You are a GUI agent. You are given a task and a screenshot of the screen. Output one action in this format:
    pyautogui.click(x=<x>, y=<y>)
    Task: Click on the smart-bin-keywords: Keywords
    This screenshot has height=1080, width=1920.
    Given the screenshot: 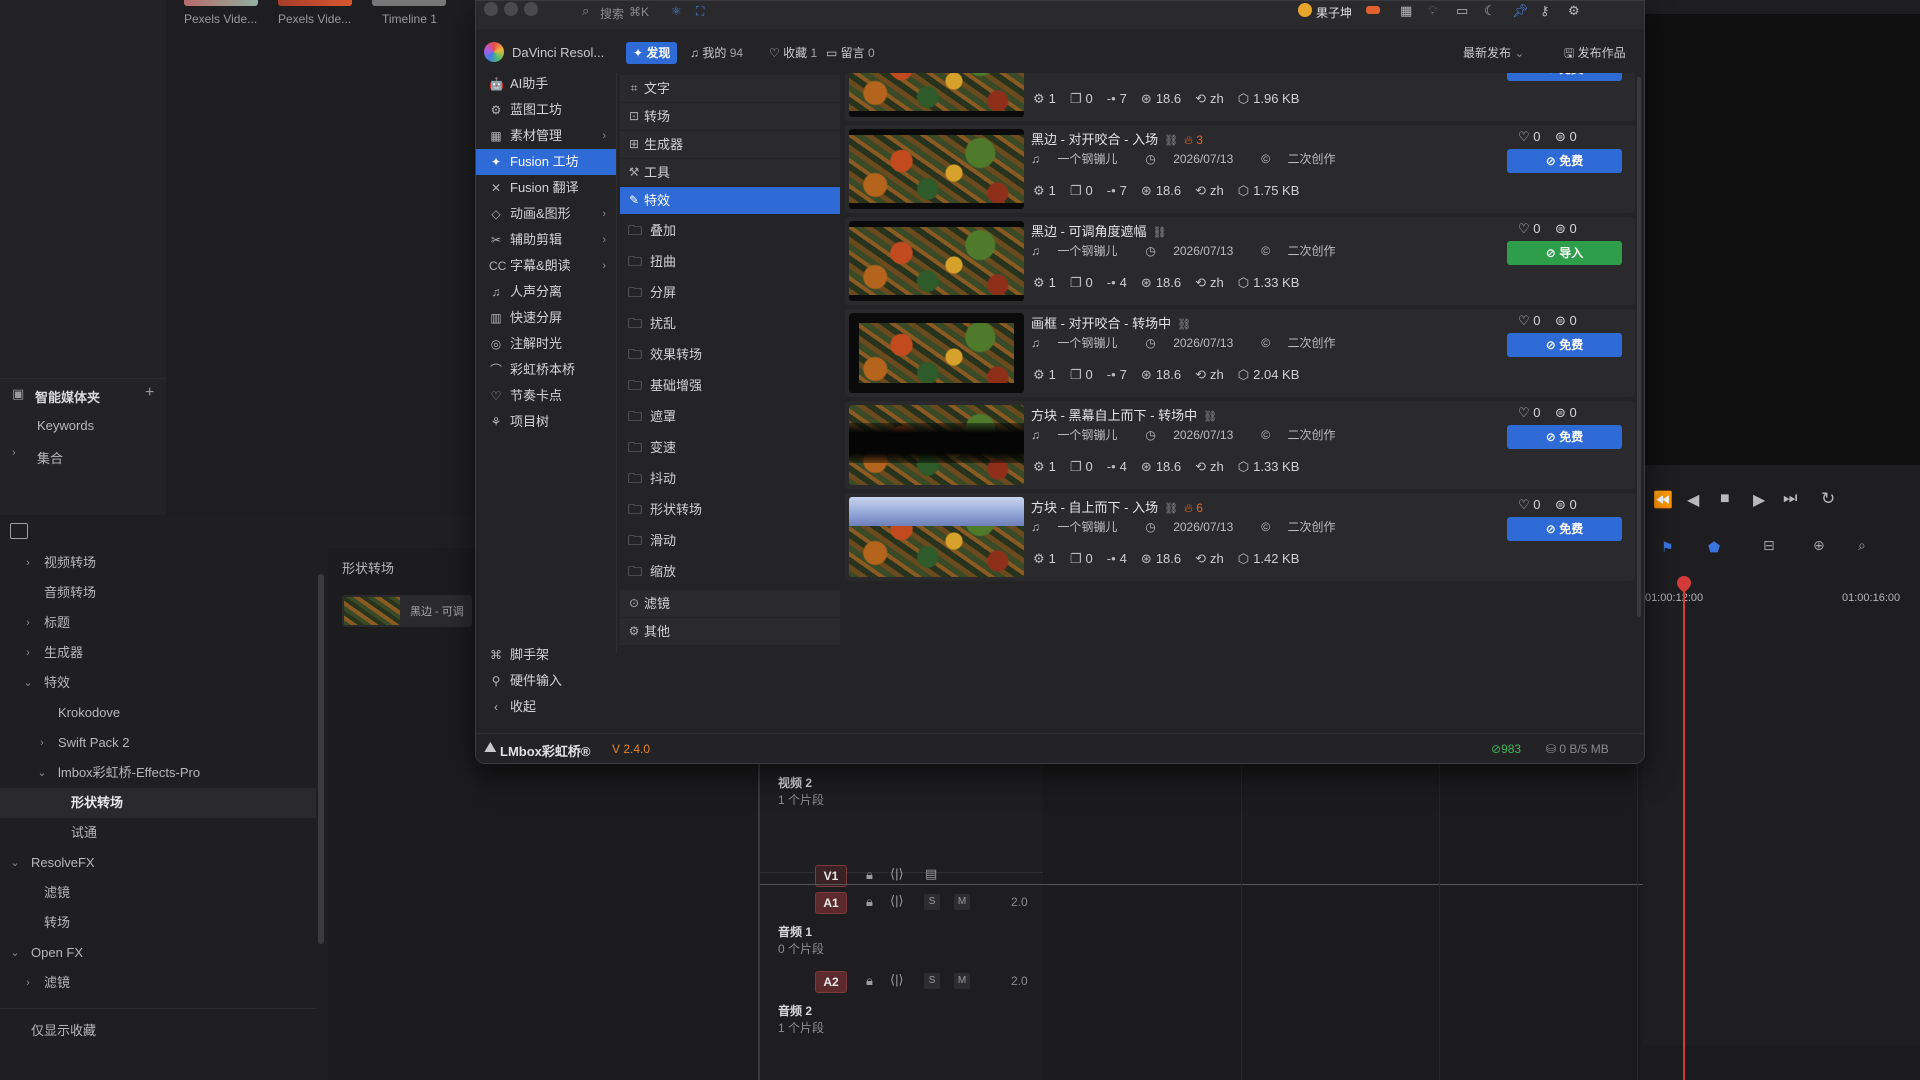 What is the action you would take?
    pyautogui.click(x=65, y=425)
    